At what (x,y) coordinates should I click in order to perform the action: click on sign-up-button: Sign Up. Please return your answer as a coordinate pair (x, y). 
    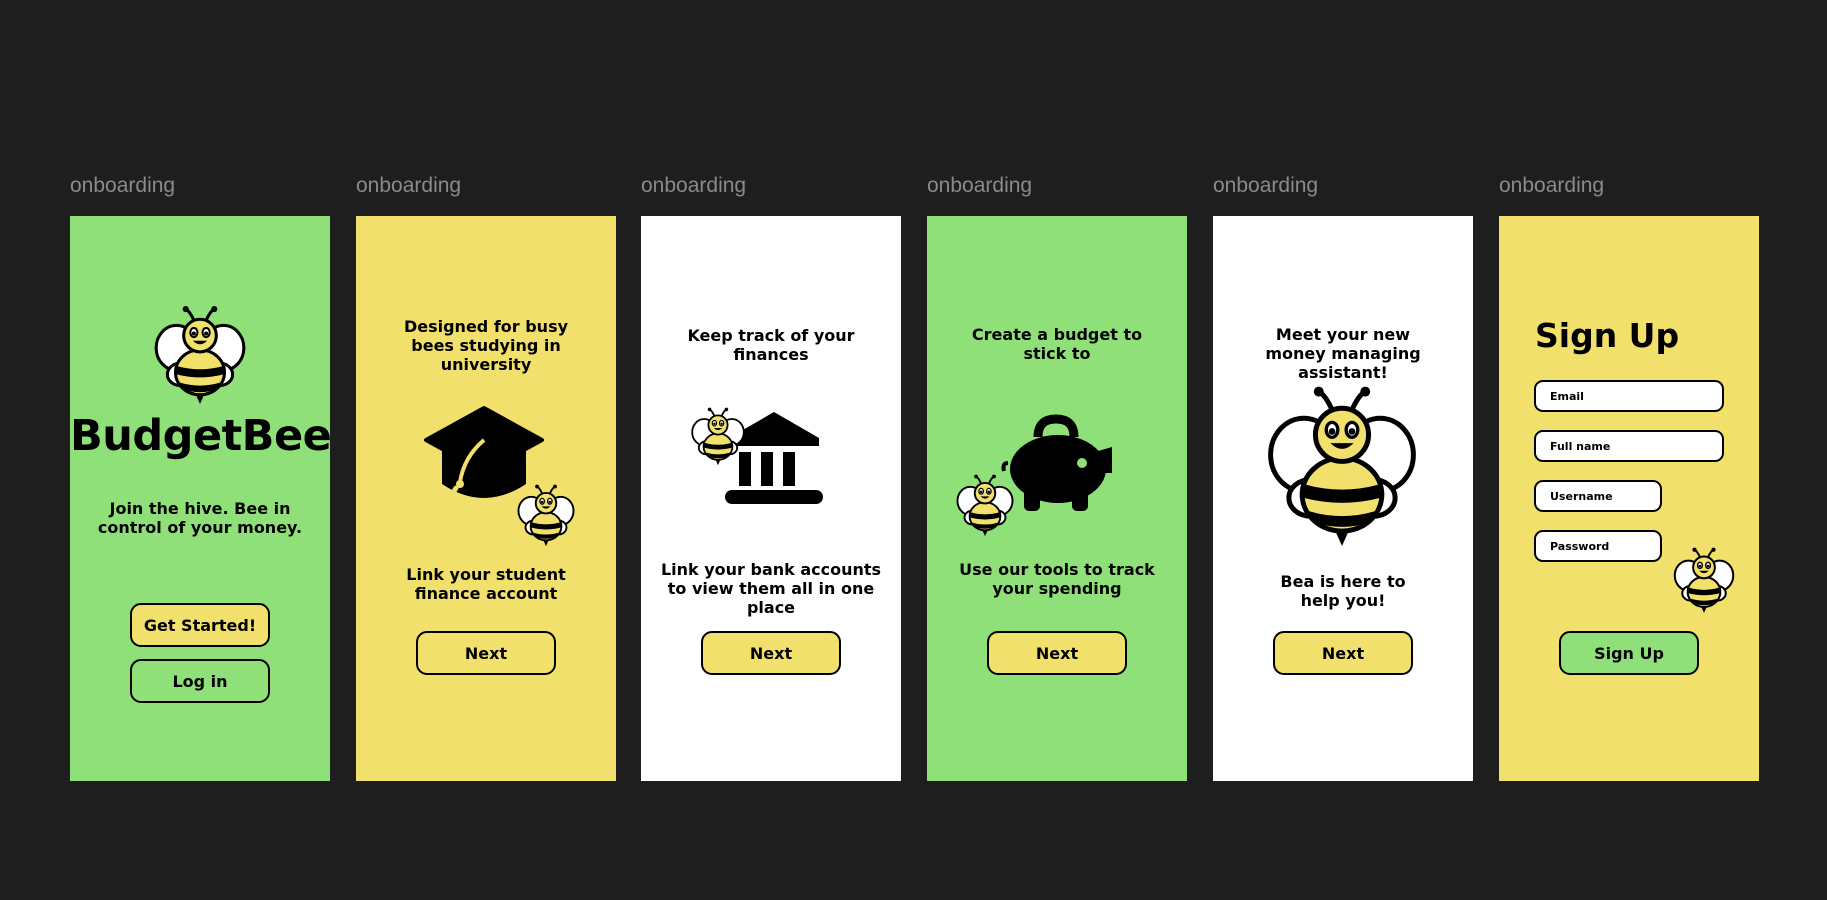
    Looking at the image, I should click on (1629, 653).